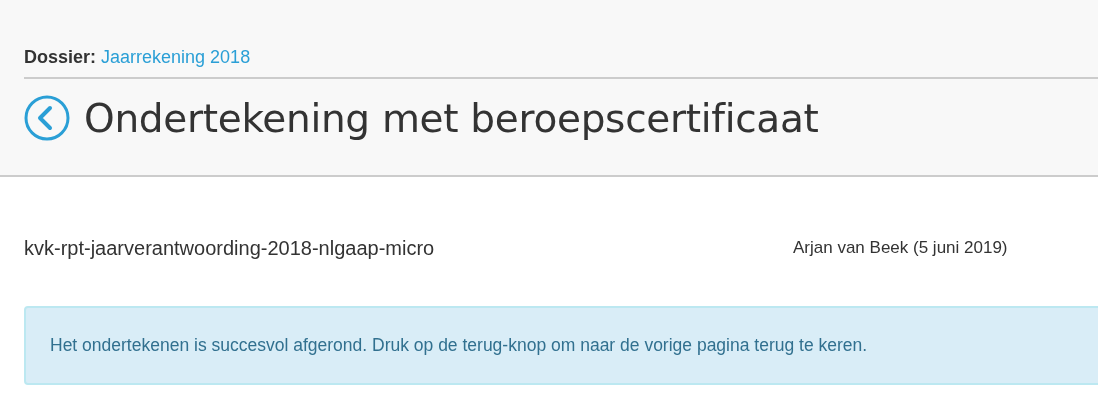 Image resolution: width=1098 pixels, height=403 pixels. I want to click on signed-by: Arjan van Beek (5 juni 2019), so click(900, 248).